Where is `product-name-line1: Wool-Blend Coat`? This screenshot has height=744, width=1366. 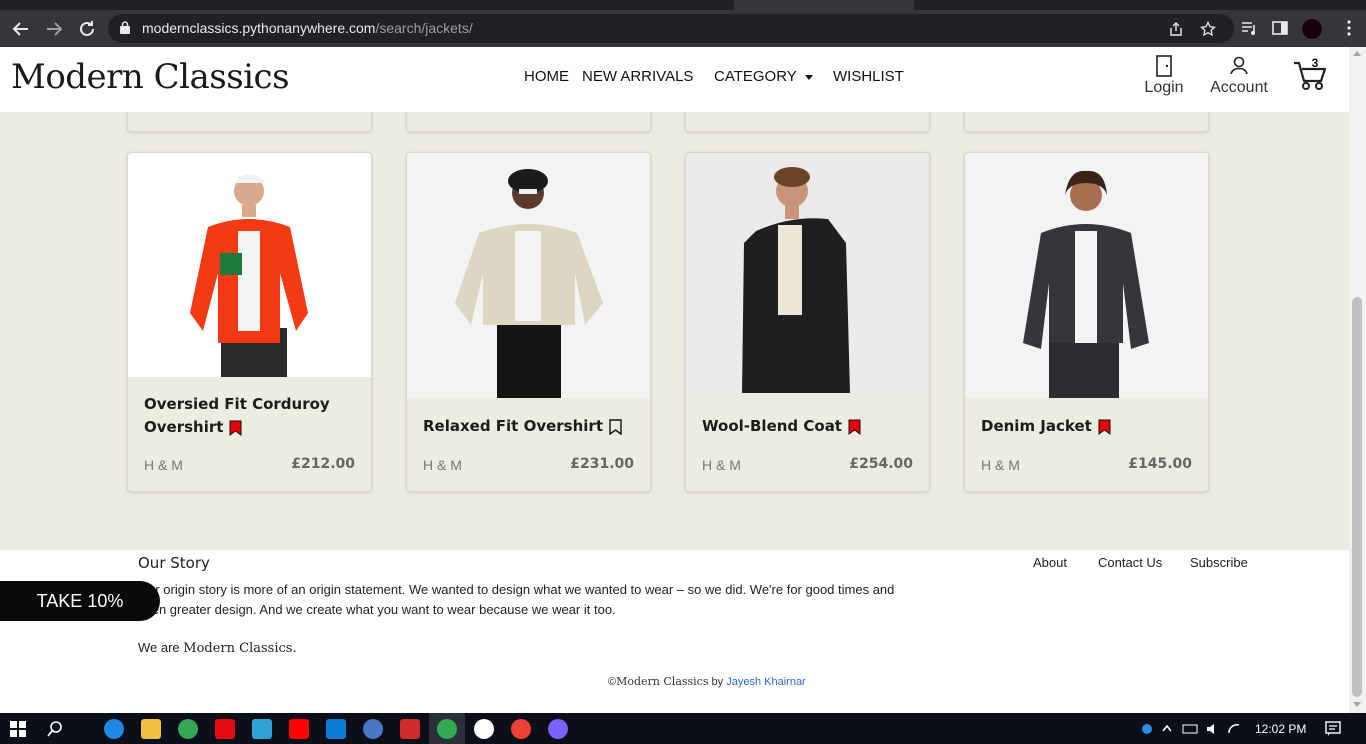
product-name-line1: Wool-Blend Coat is located at coordinates (772, 426).